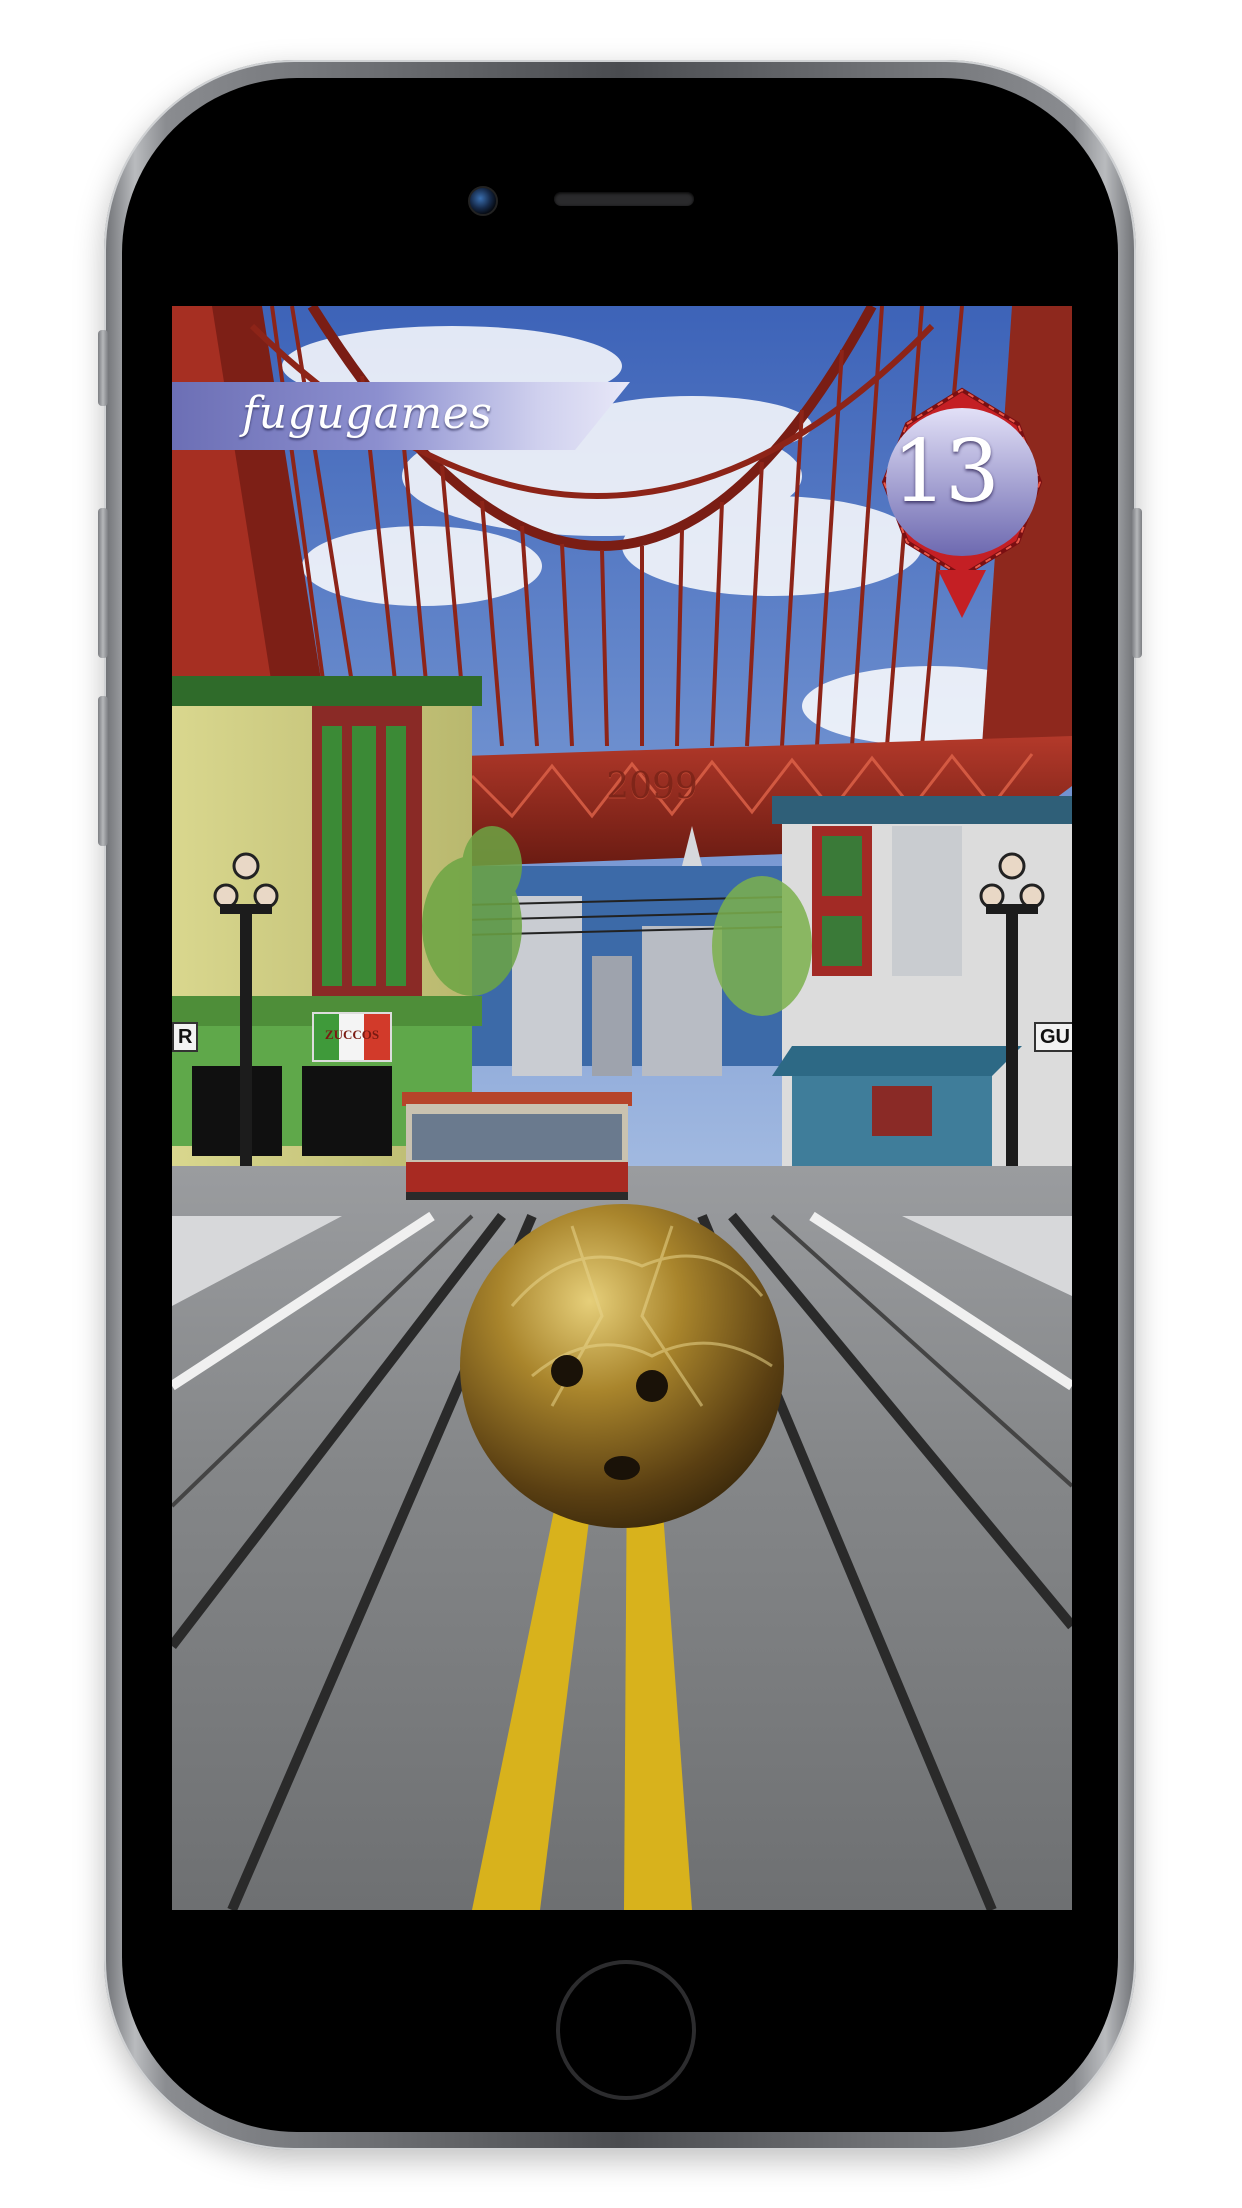  What do you see at coordinates (483, 201) in the screenshot?
I see `front-camera` at bounding box center [483, 201].